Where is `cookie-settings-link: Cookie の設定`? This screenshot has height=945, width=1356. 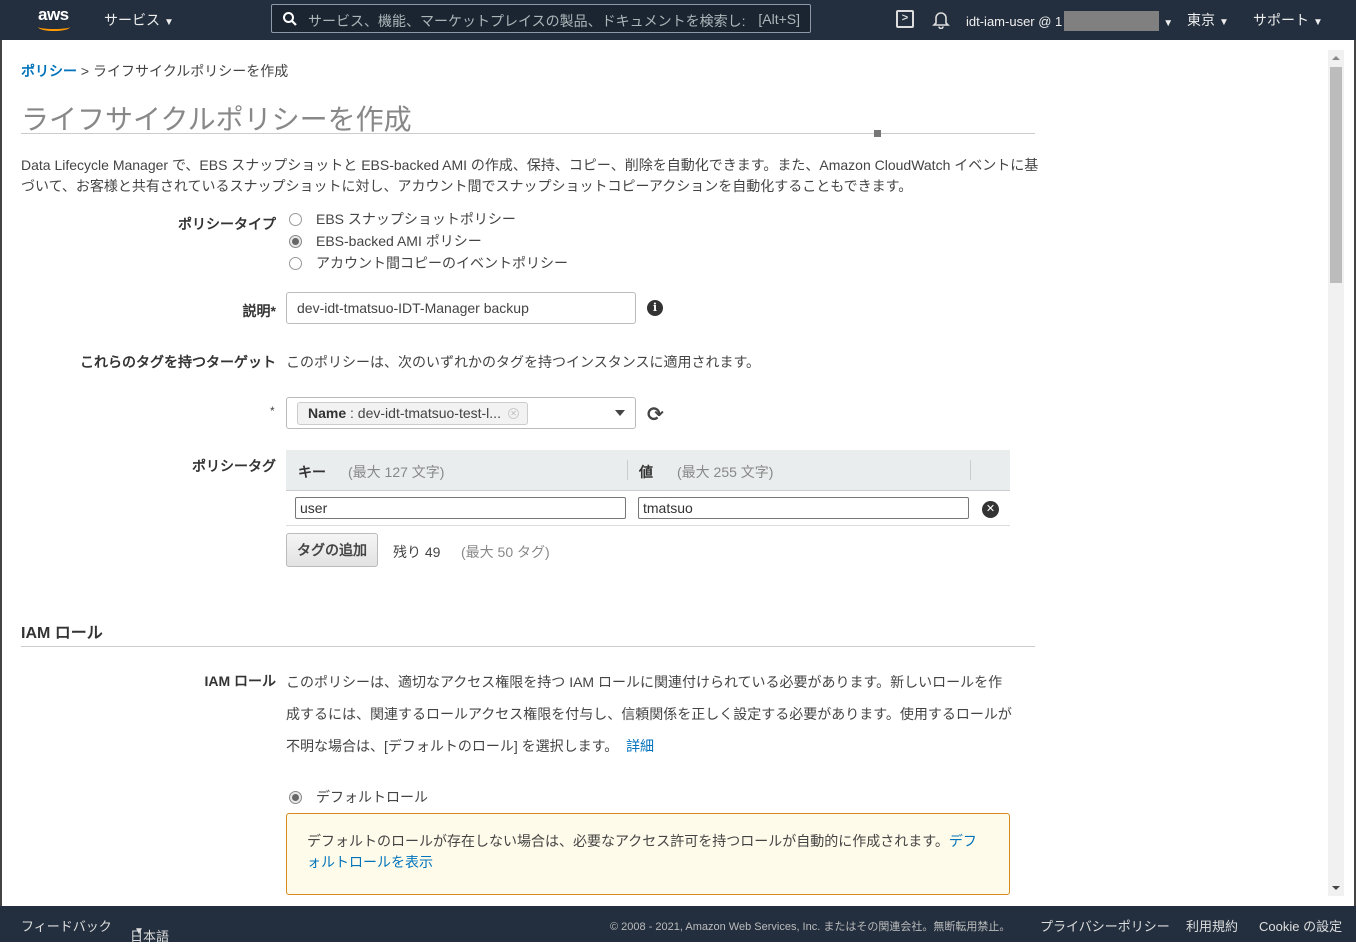
cookie-settings-link: Cookie の設定 is located at coordinates (1300, 925).